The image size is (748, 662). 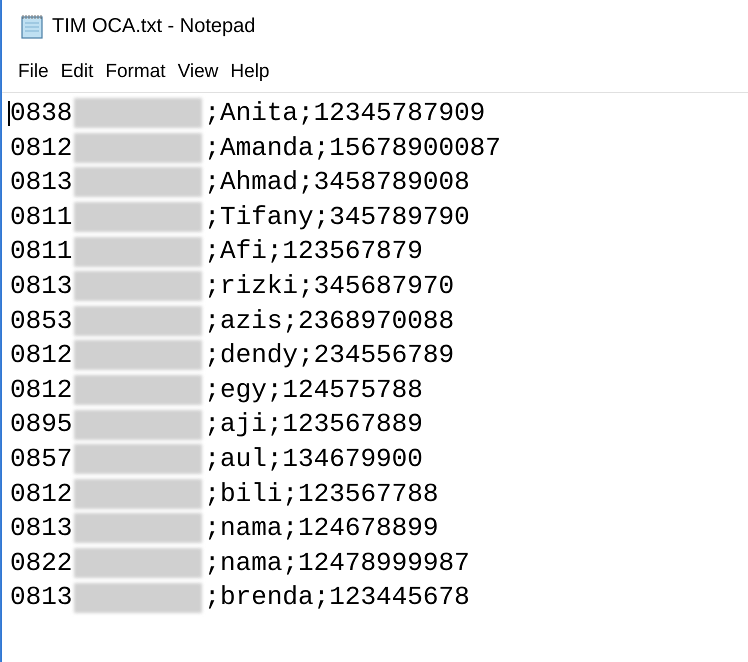 What do you see at coordinates (329, 286) in the screenshot?
I see `text-line-end: ;rizki;345687970` at bounding box center [329, 286].